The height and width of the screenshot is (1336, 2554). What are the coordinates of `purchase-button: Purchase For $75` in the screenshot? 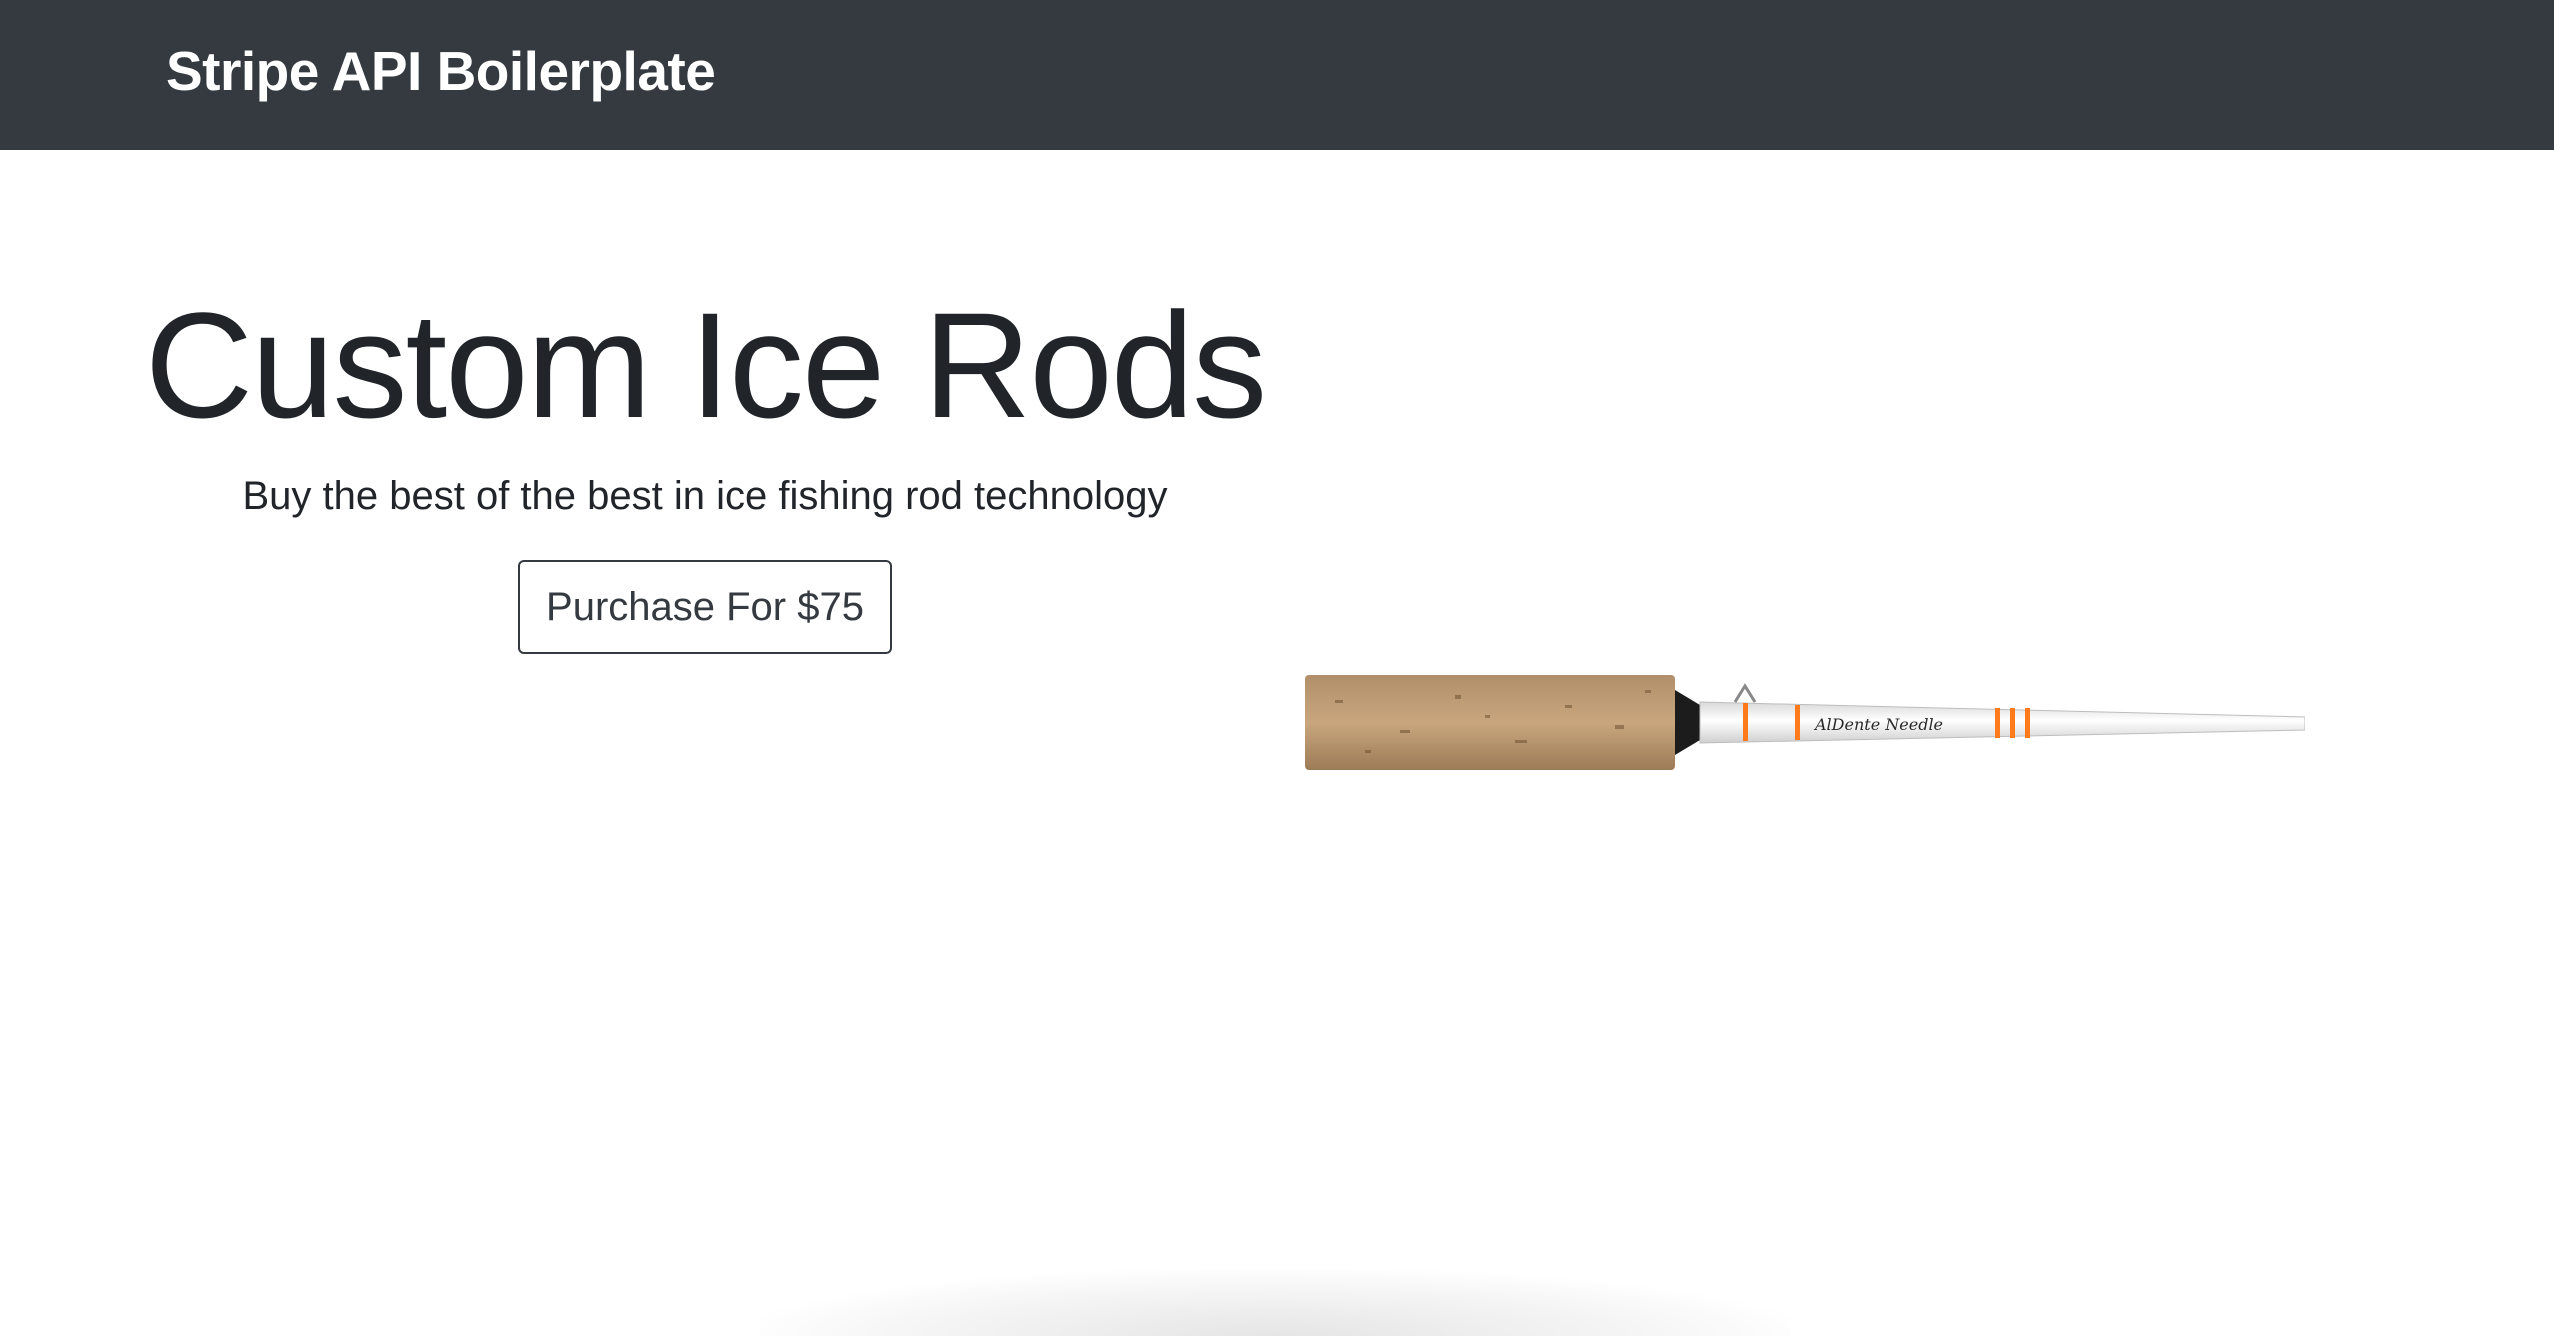 It's located at (705, 607).